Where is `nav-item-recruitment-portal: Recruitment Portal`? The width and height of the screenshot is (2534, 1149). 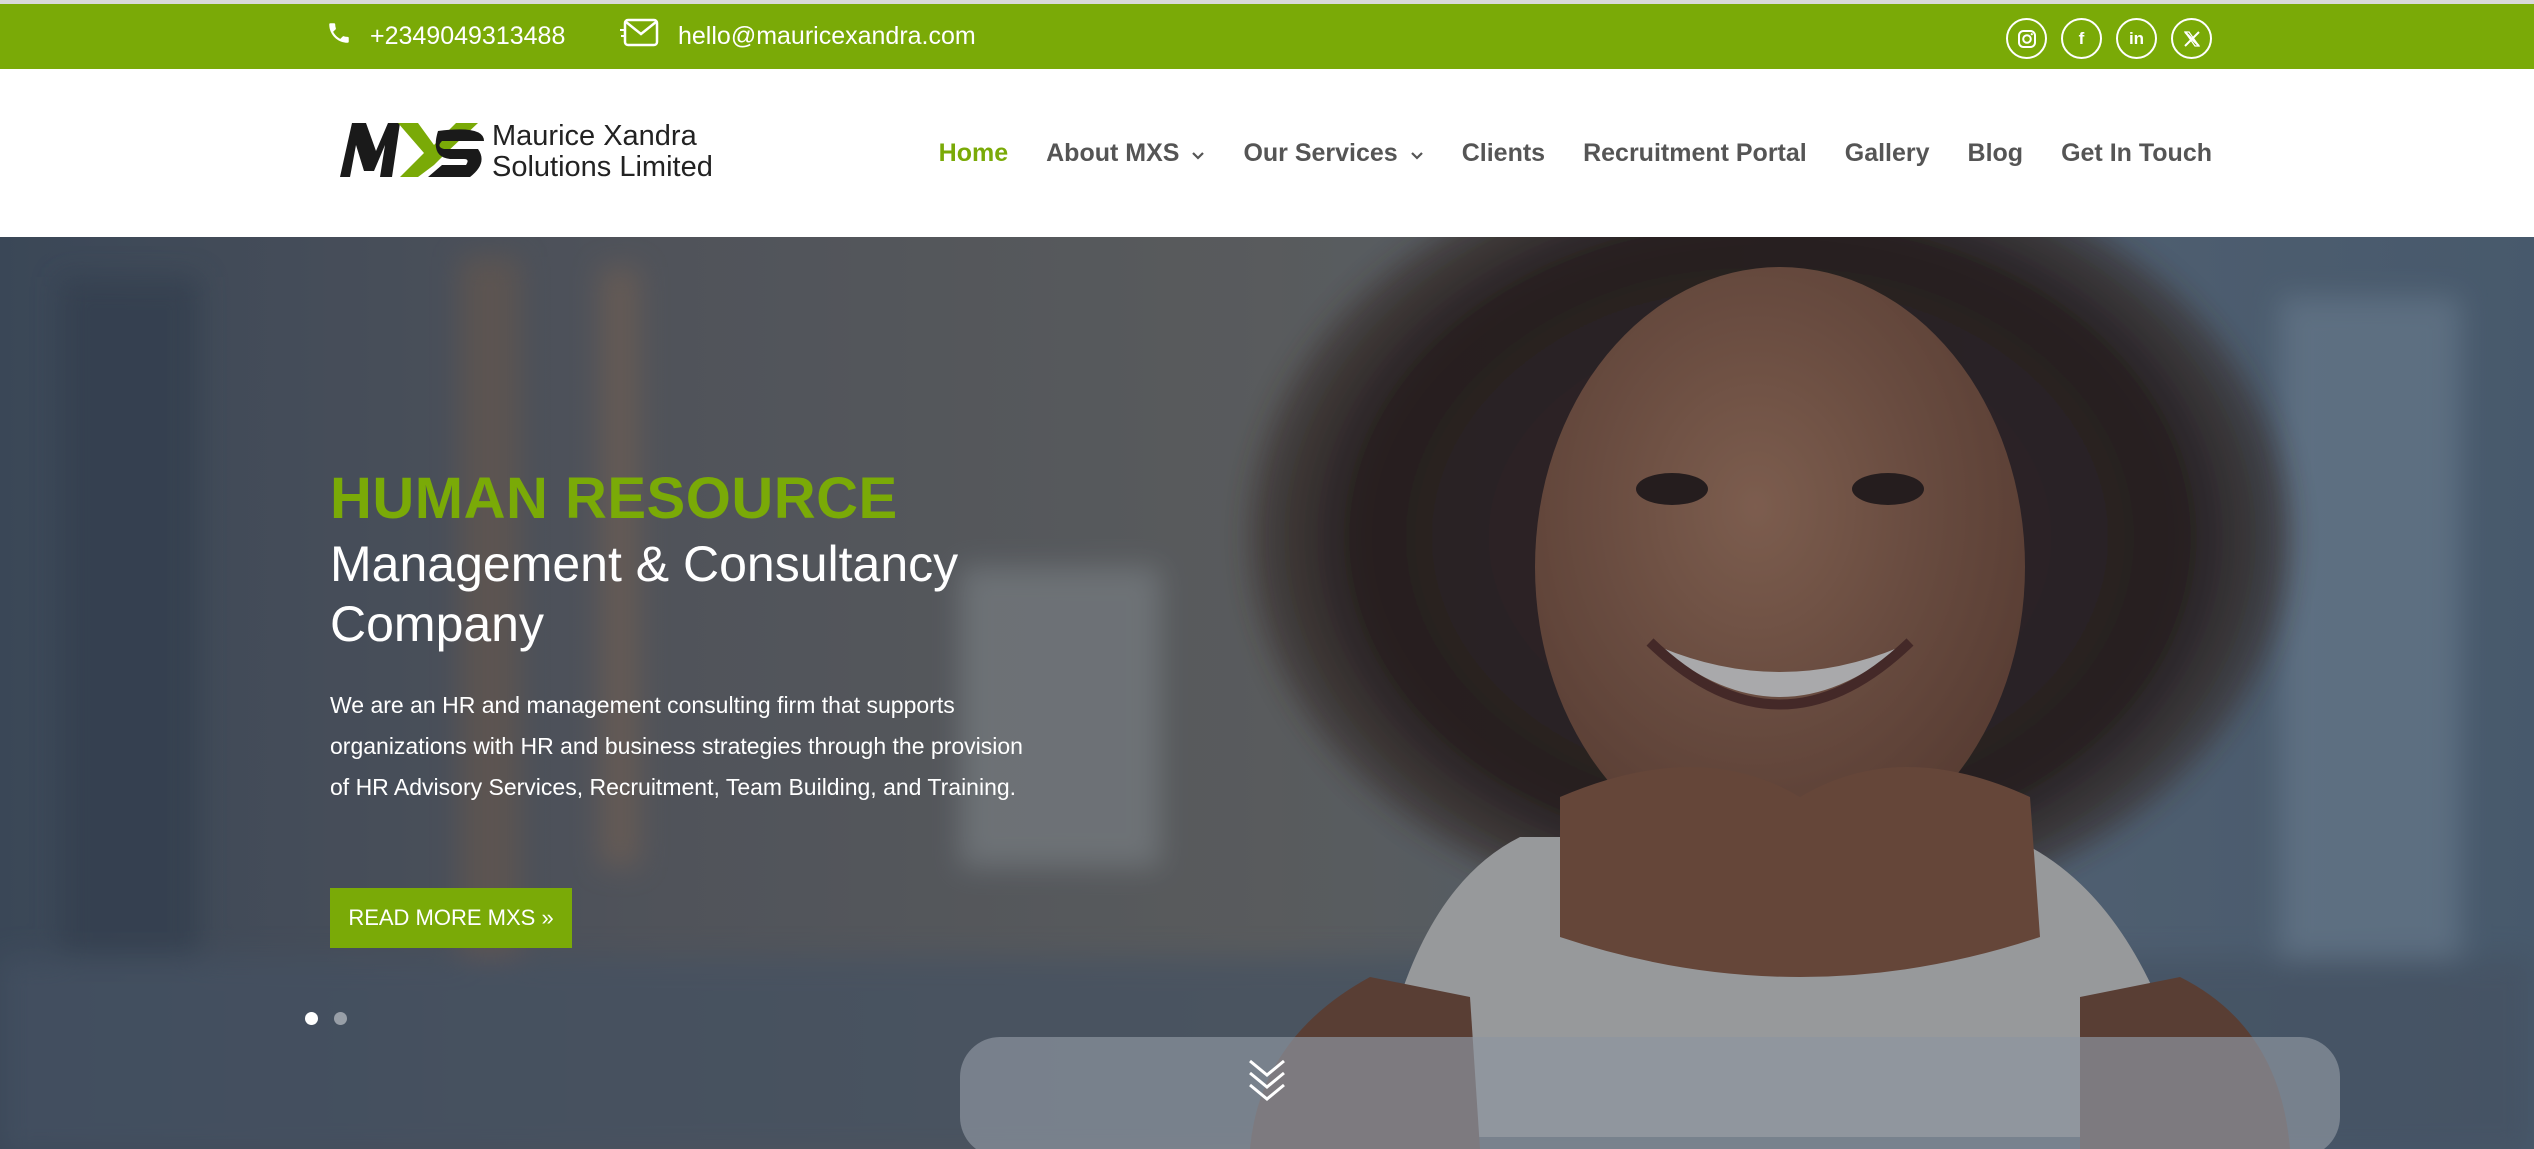 nav-item-recruitment-portal: Recruitment Portal is located at coordinates (1695, 153).